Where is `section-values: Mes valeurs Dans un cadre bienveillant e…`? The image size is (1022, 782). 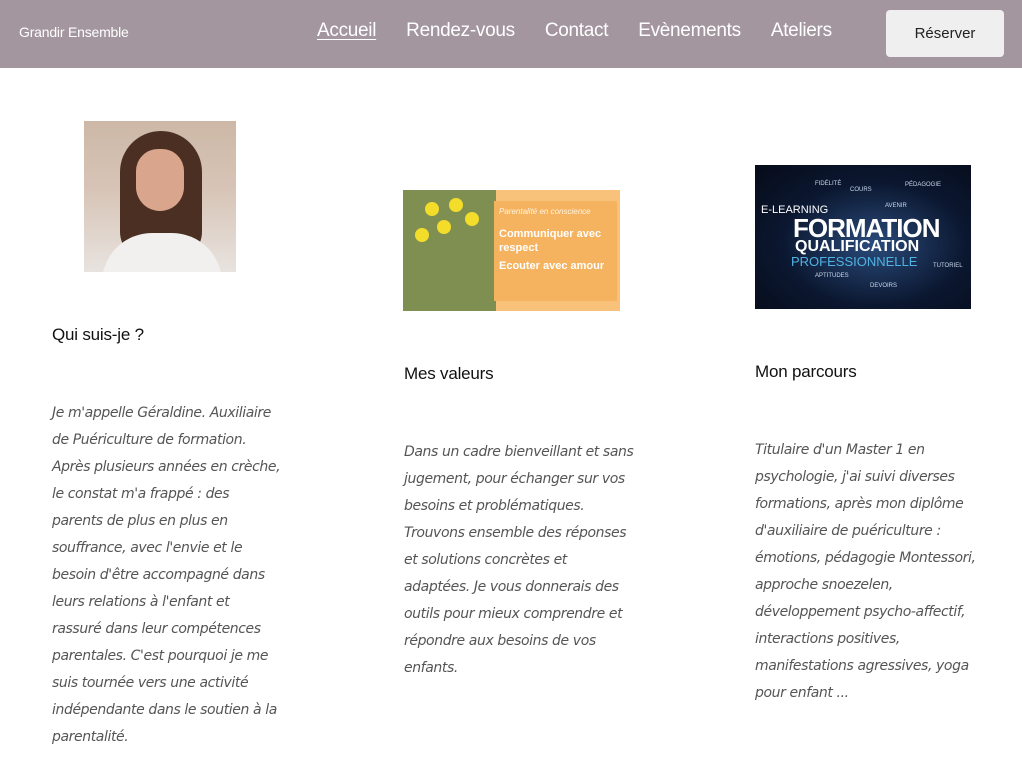 section-values: Mes valeurs Dans un cadre bienveillant e… is located at coordinates (519, 523).